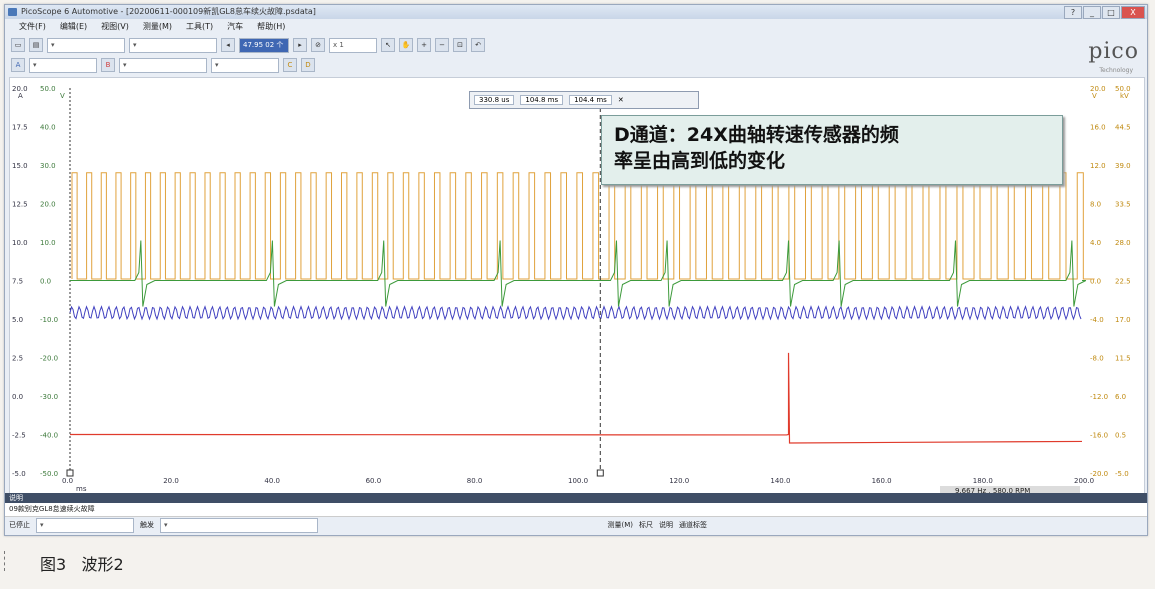 This screenshot has width=1155, height=589. Describe the element at coordinates (442, 45) in the screenshot. I see `zoom-out-icon: −` at that location.